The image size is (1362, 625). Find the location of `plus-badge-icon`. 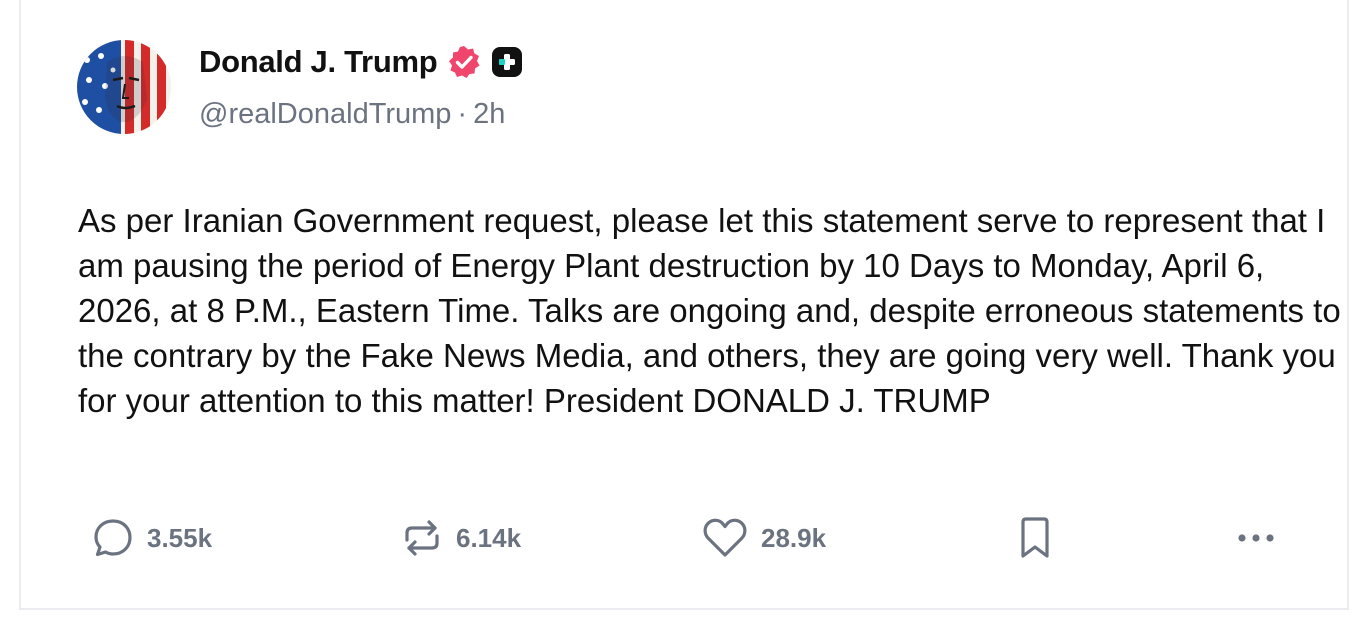

plus-badge-icon is located at coordinates (507, 62).